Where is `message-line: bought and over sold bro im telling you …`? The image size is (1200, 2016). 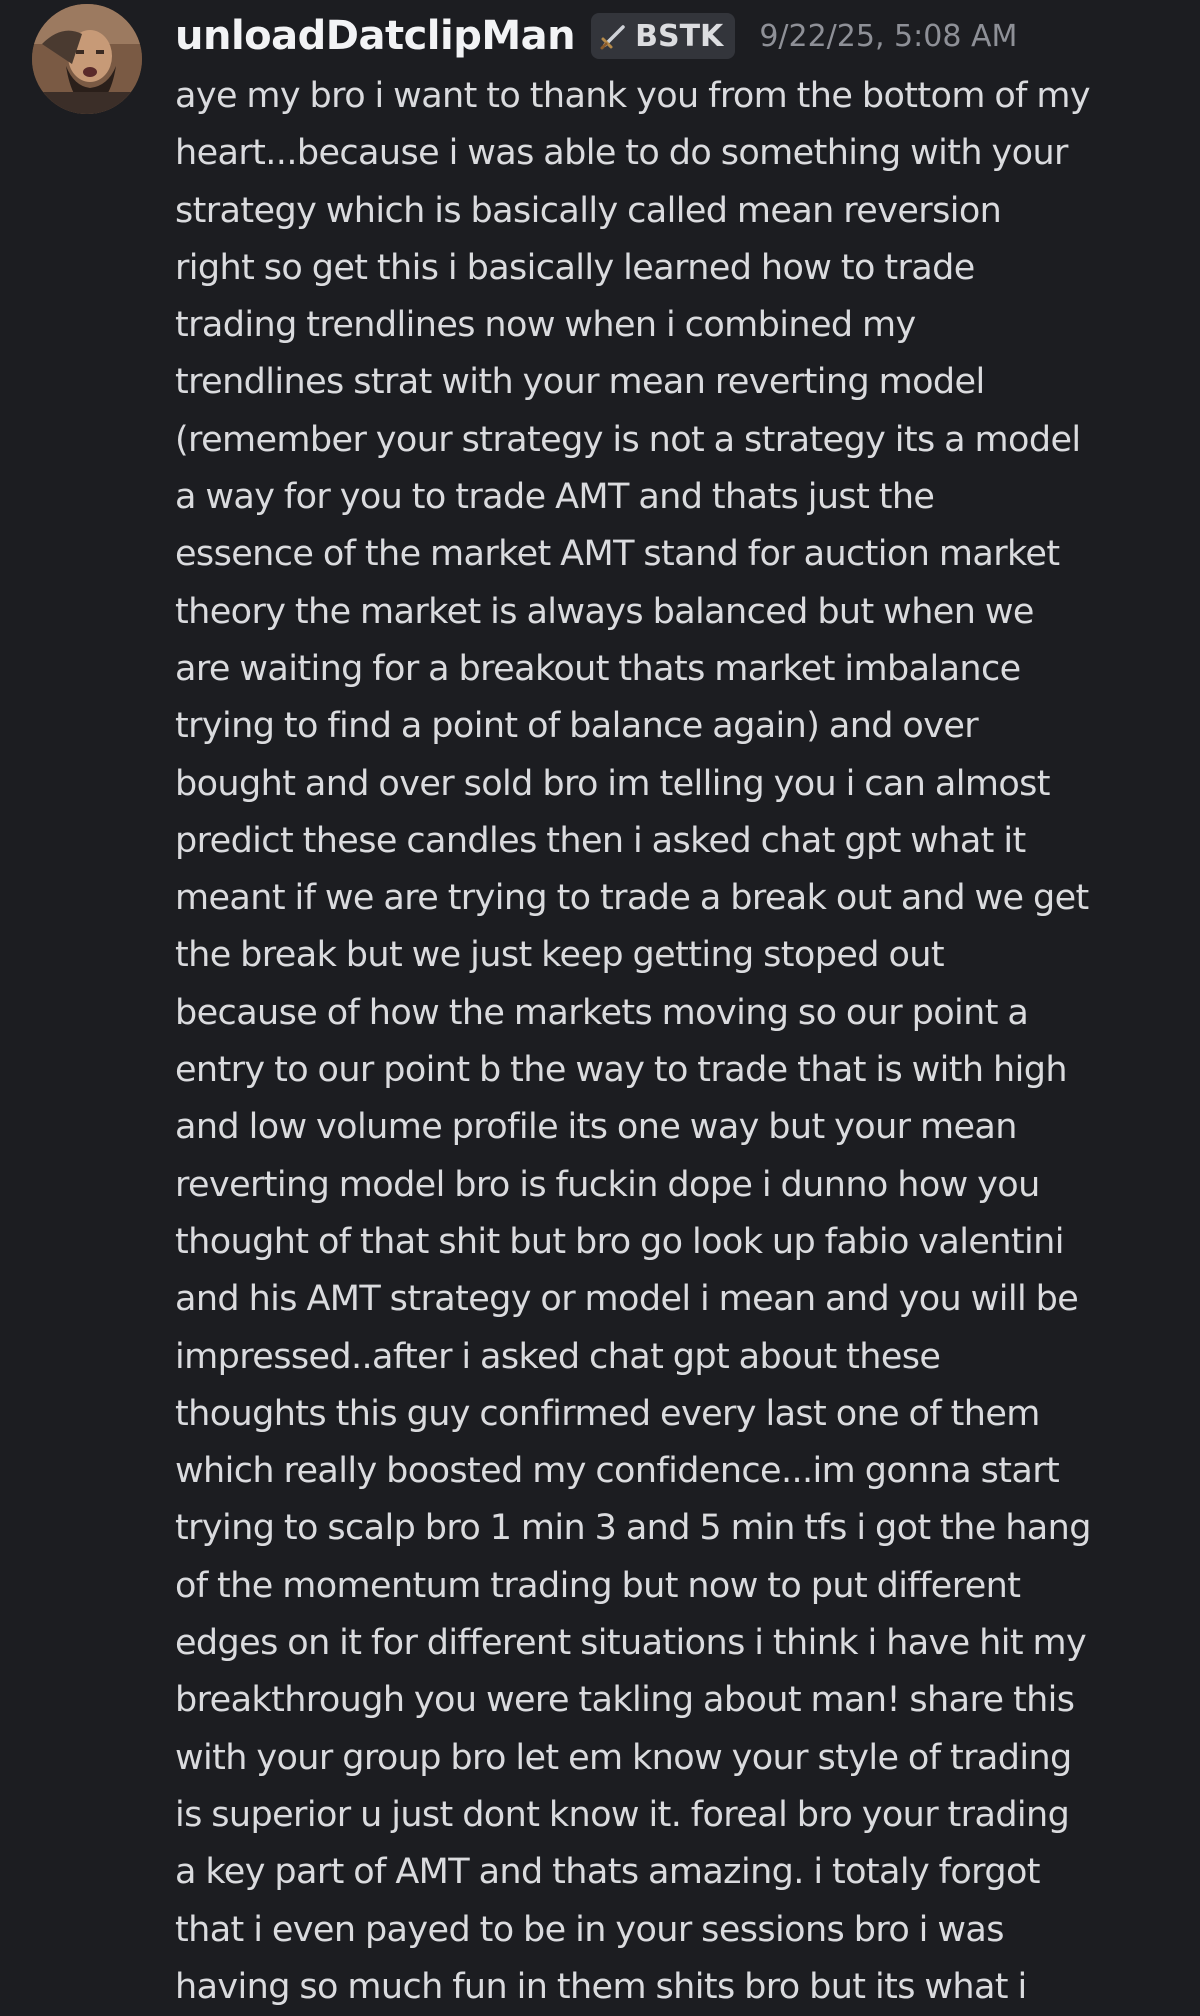
message-line: bought and over sold bro im telling you … is located at coordinates (613, 783).